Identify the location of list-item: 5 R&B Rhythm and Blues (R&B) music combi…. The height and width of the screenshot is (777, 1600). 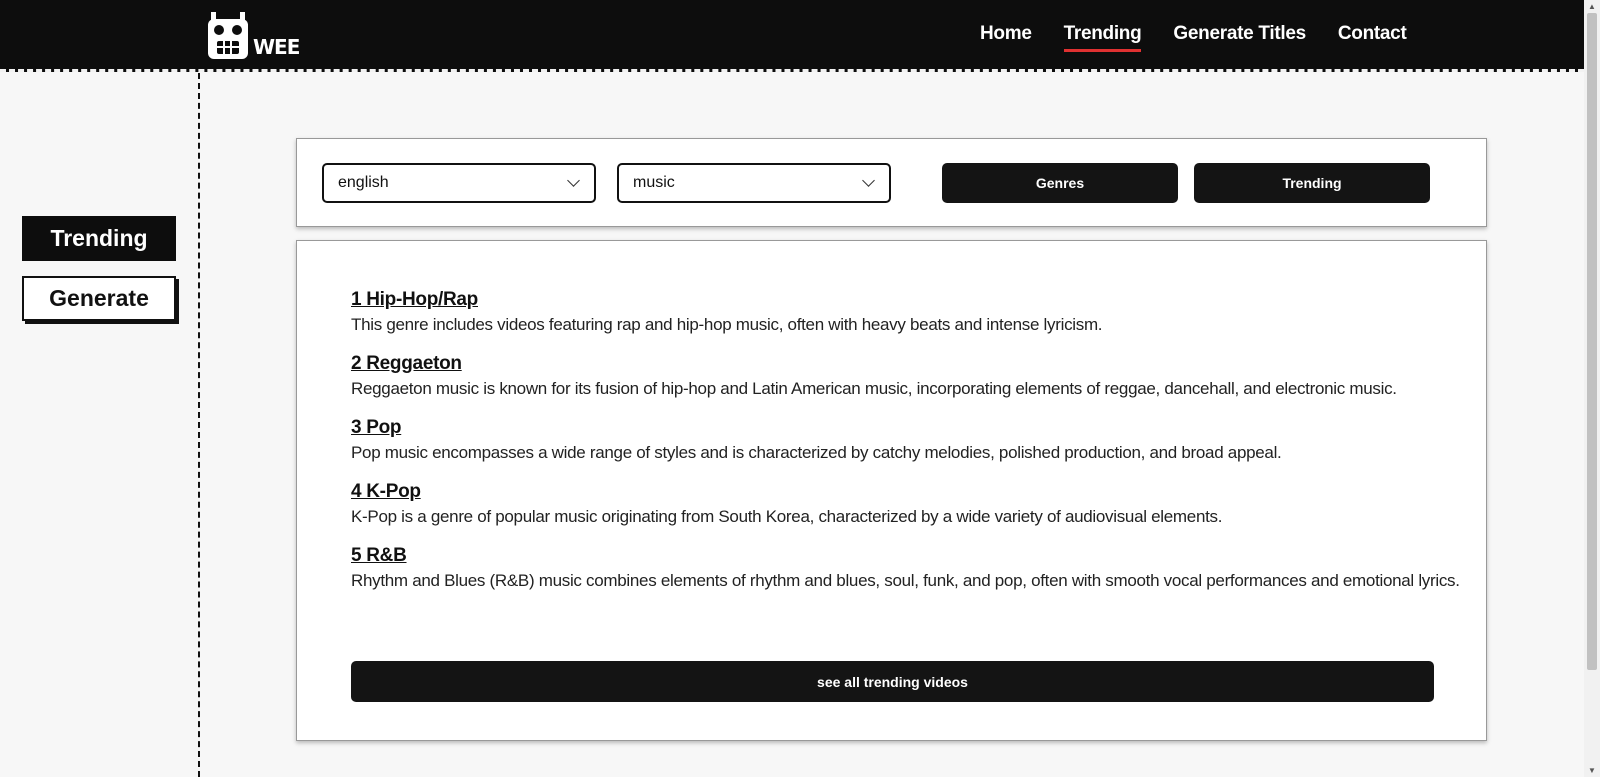
(905, 568).